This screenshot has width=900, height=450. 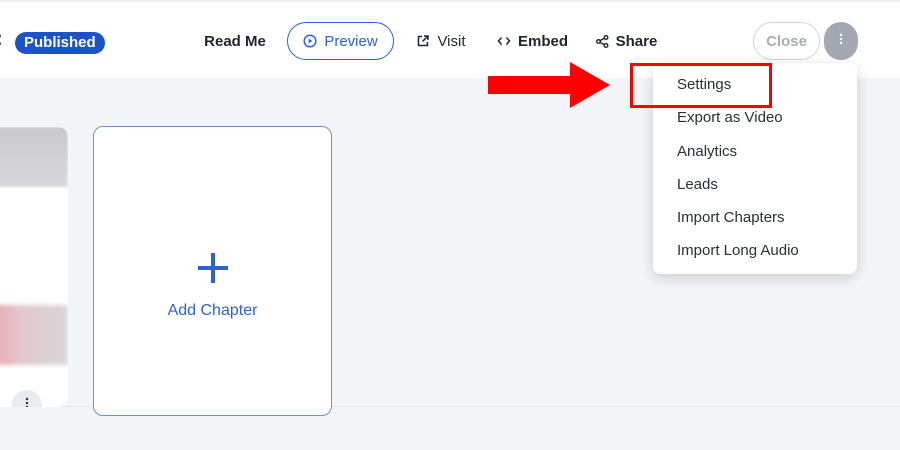 I want to click on add-chapter-label: Add Chapter, so click(x=212, y=310).